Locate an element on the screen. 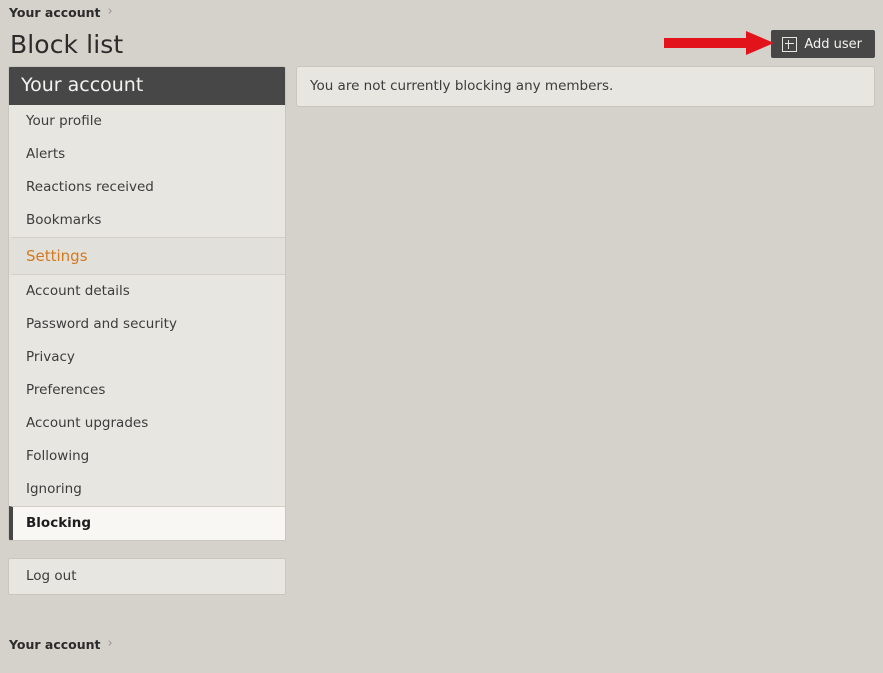 Image resolution: width=883 pixels, height=673 pixels. breadcrumb-link-your-account: Your account is located at coordinates (55, 12).